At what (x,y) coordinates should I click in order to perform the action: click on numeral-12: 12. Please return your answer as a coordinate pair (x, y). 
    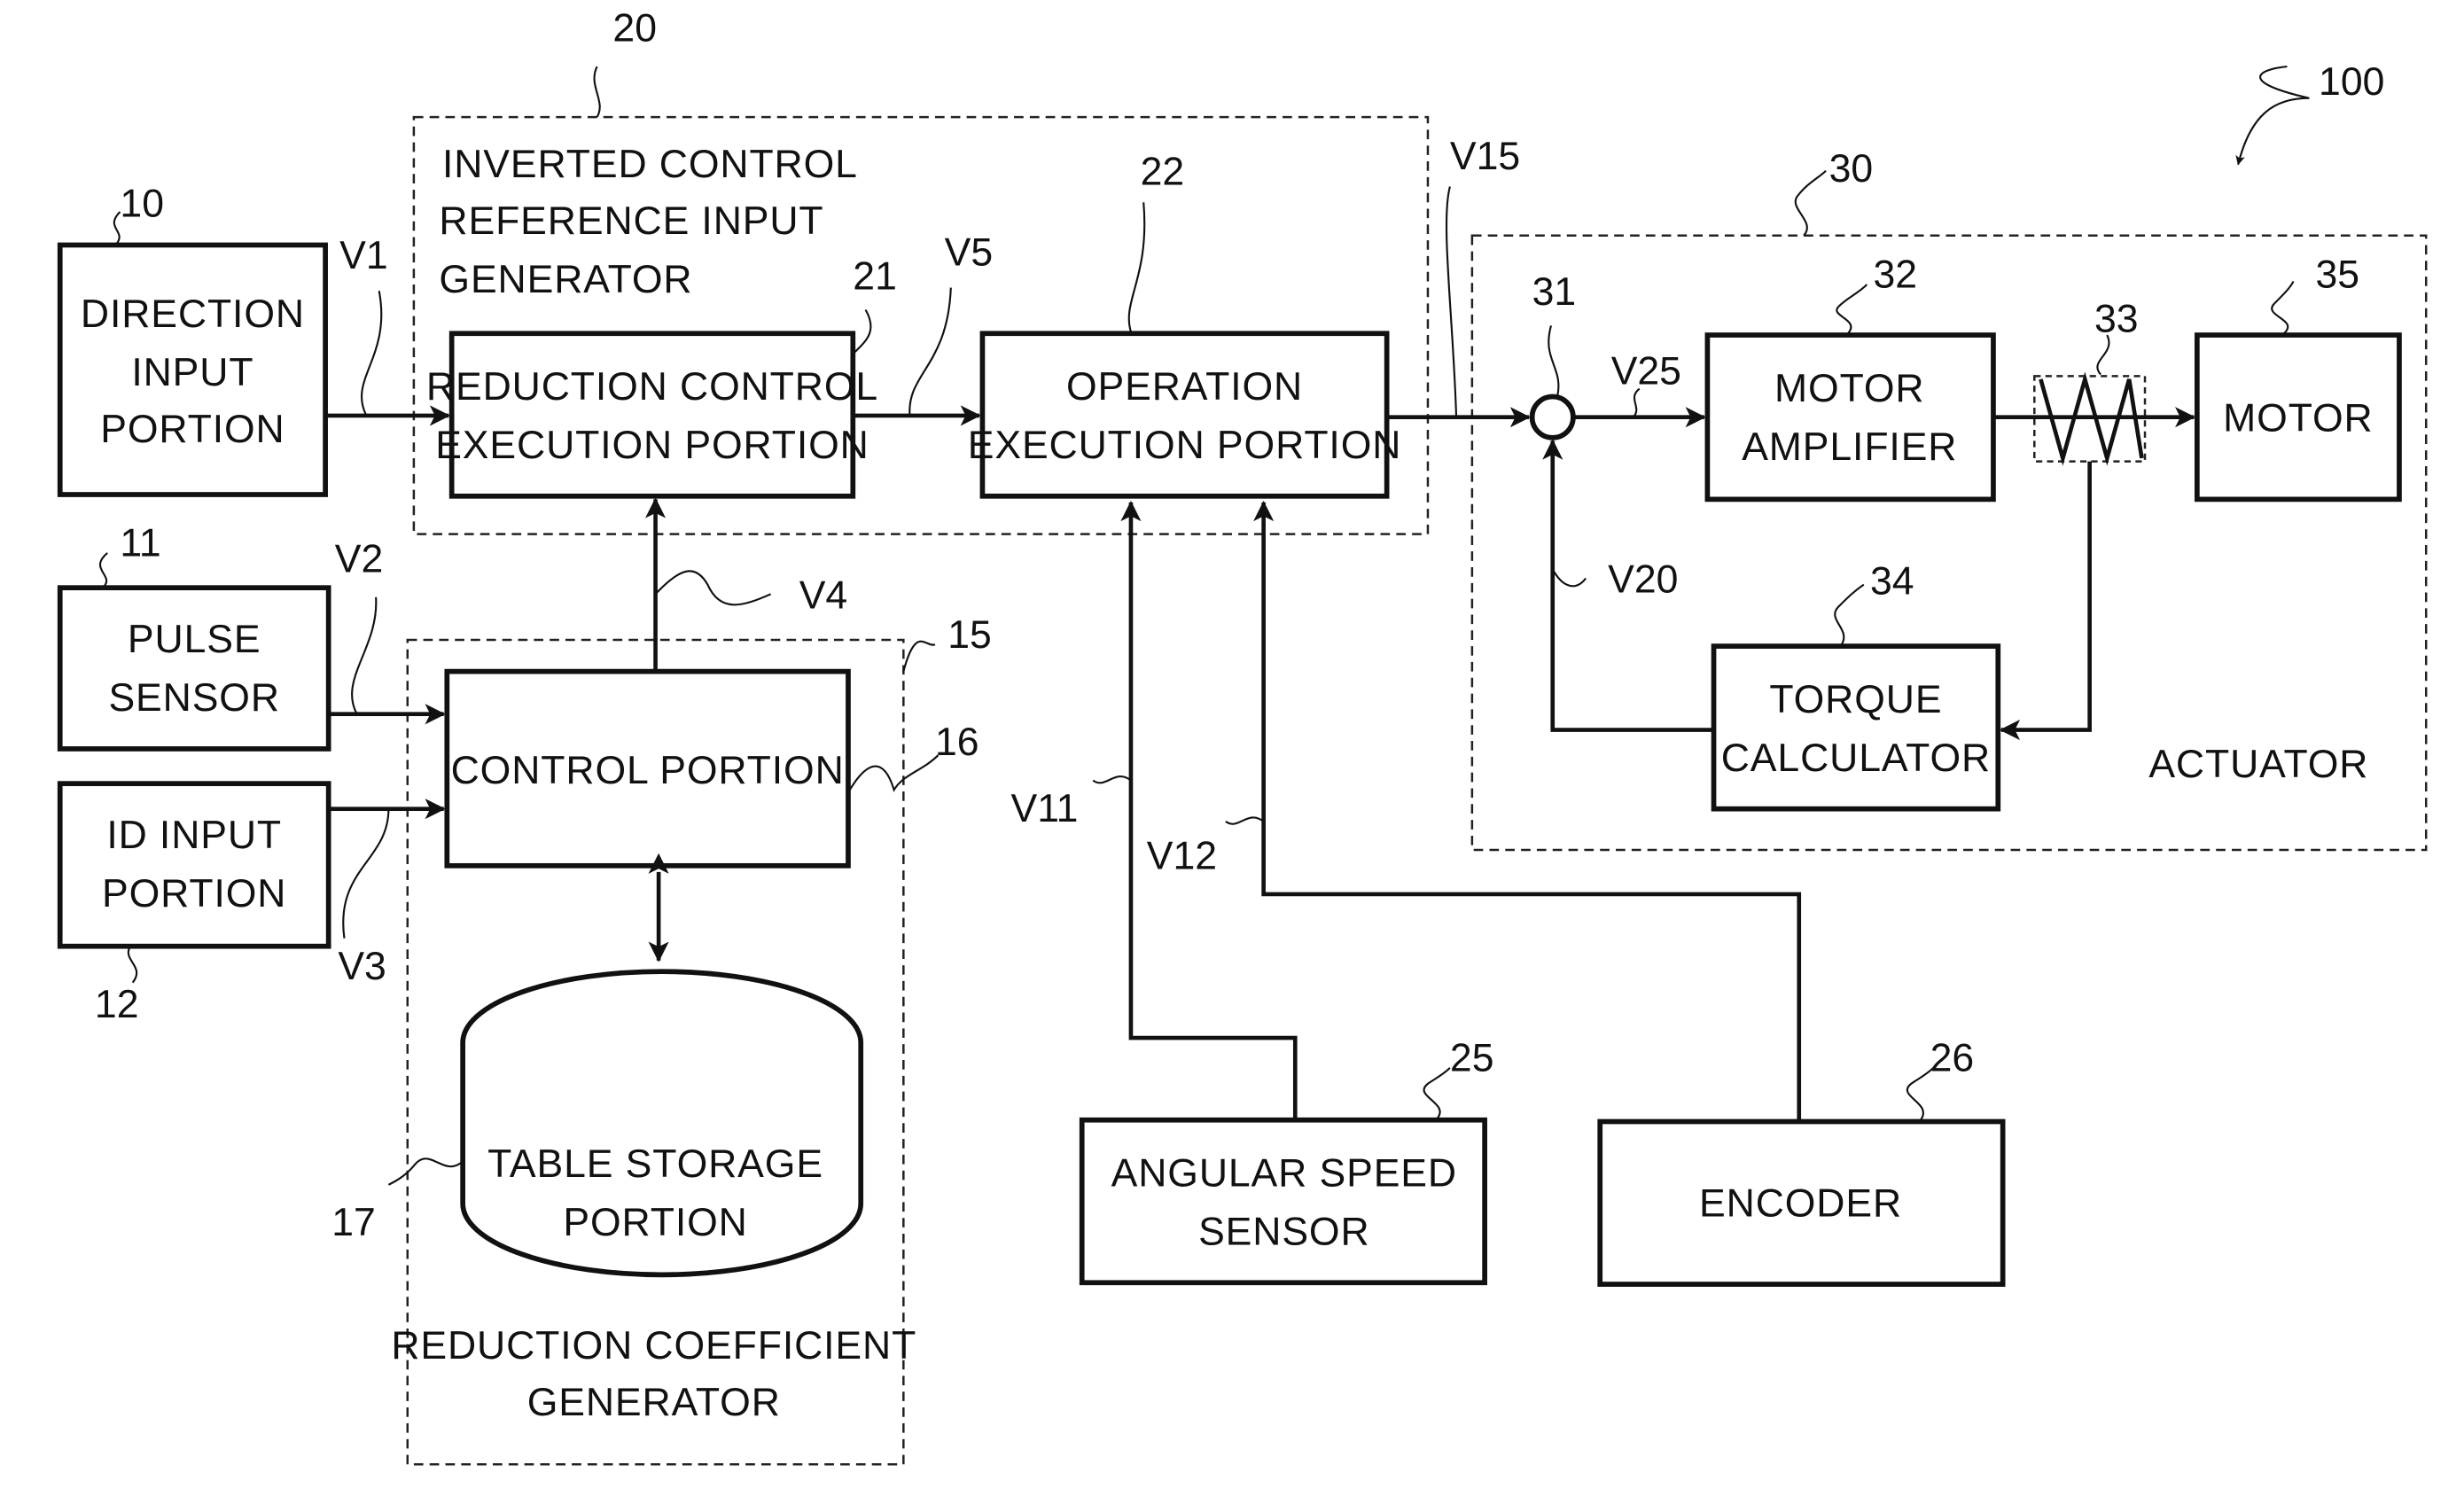
    Looking at the image, I should click on (117, 1004).